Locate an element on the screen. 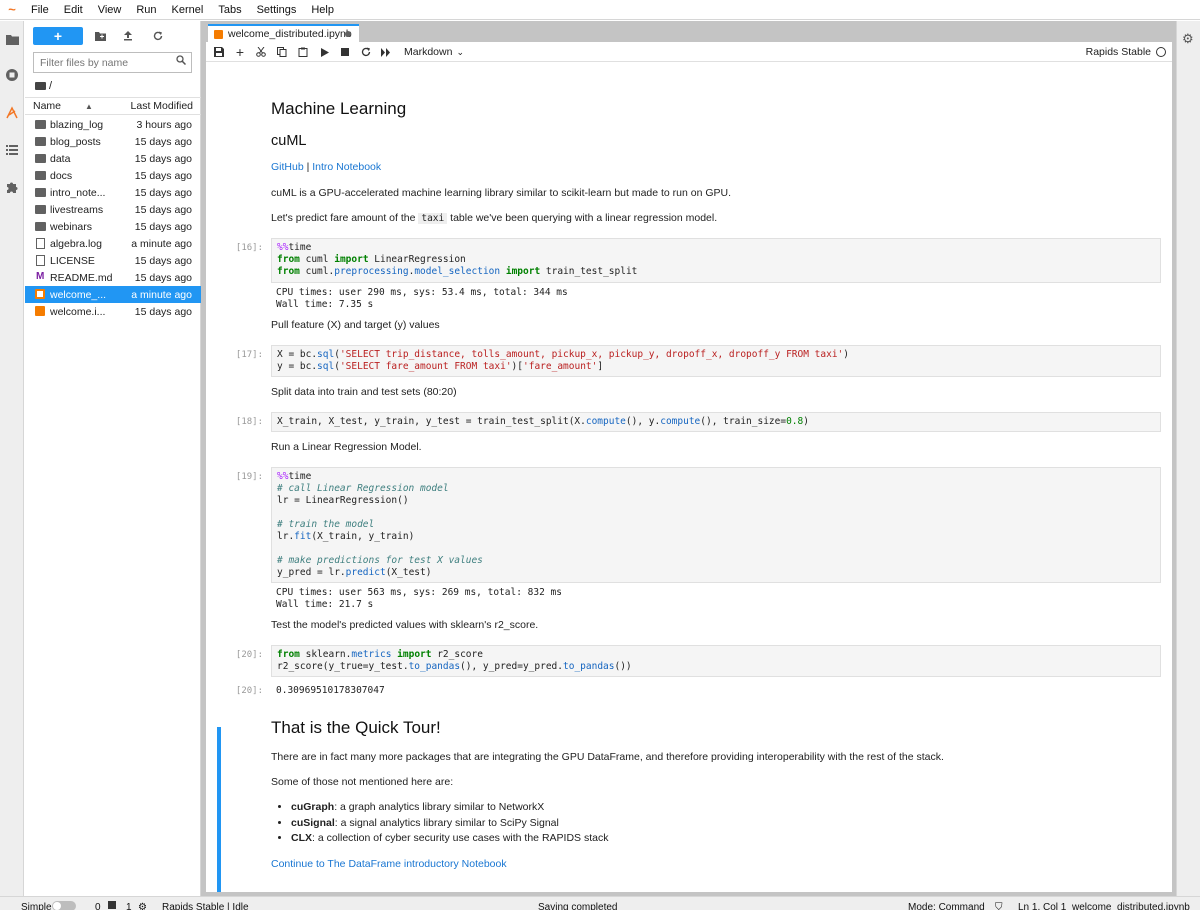  menu-tabs: Tabs is located at coordinates (230, 10).